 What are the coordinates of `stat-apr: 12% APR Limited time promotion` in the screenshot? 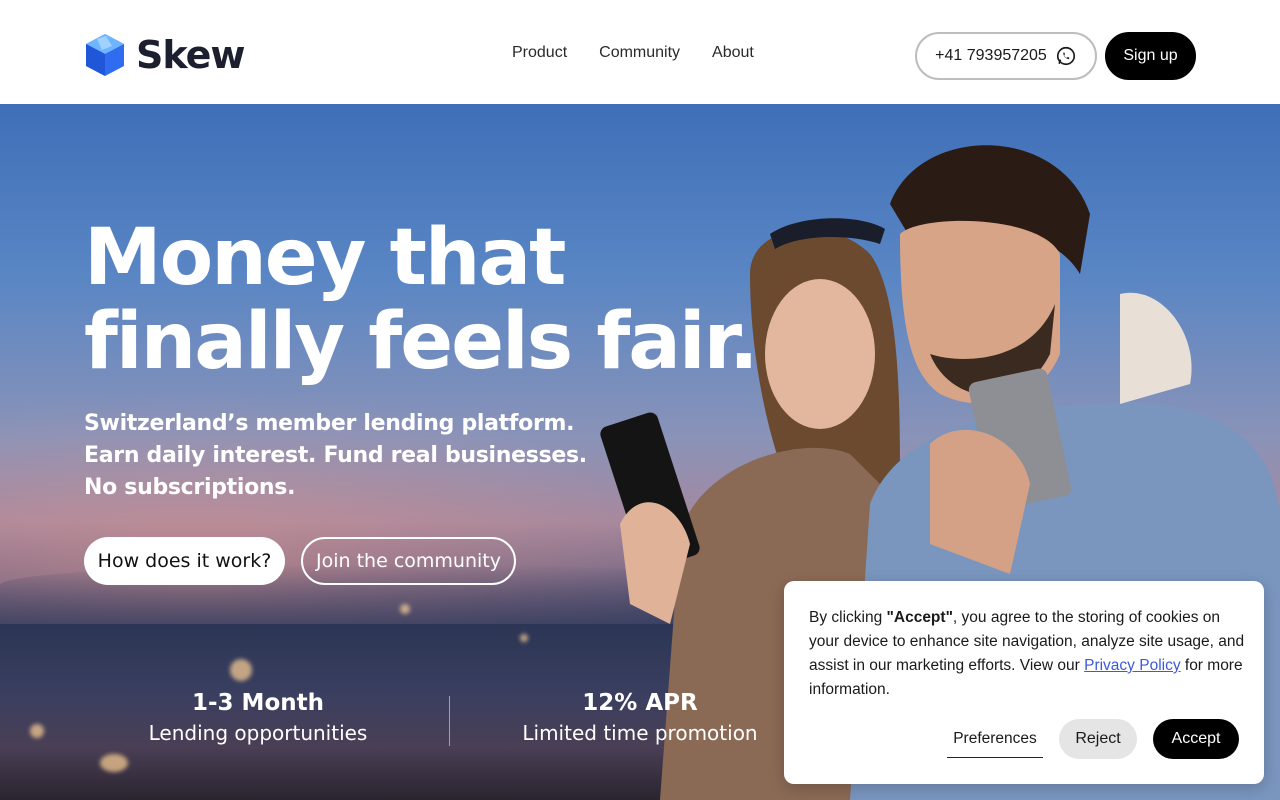 It's located at (640, 718).